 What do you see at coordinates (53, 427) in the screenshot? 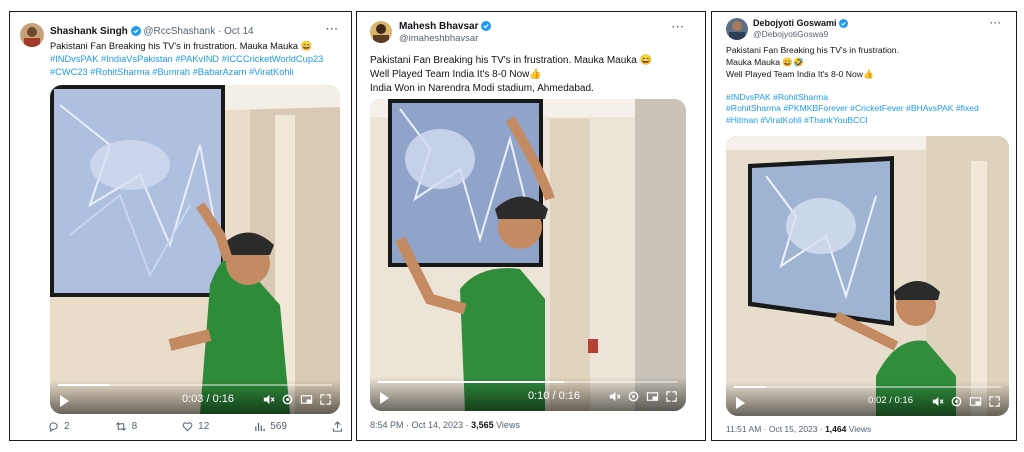
I see `reply-icon` at bounding box center [53, 427].